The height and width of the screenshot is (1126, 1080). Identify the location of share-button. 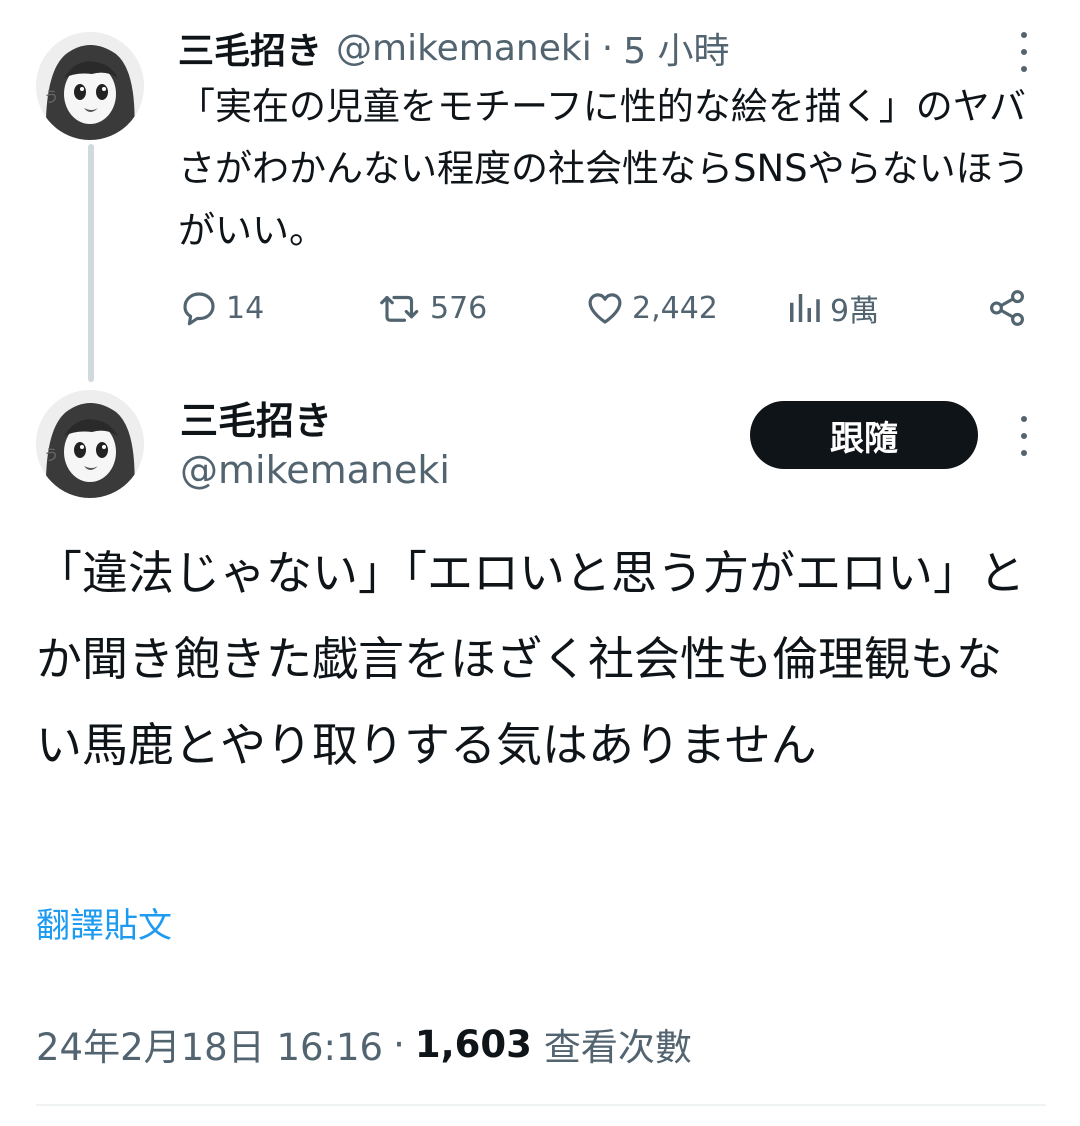
(1010, 308).